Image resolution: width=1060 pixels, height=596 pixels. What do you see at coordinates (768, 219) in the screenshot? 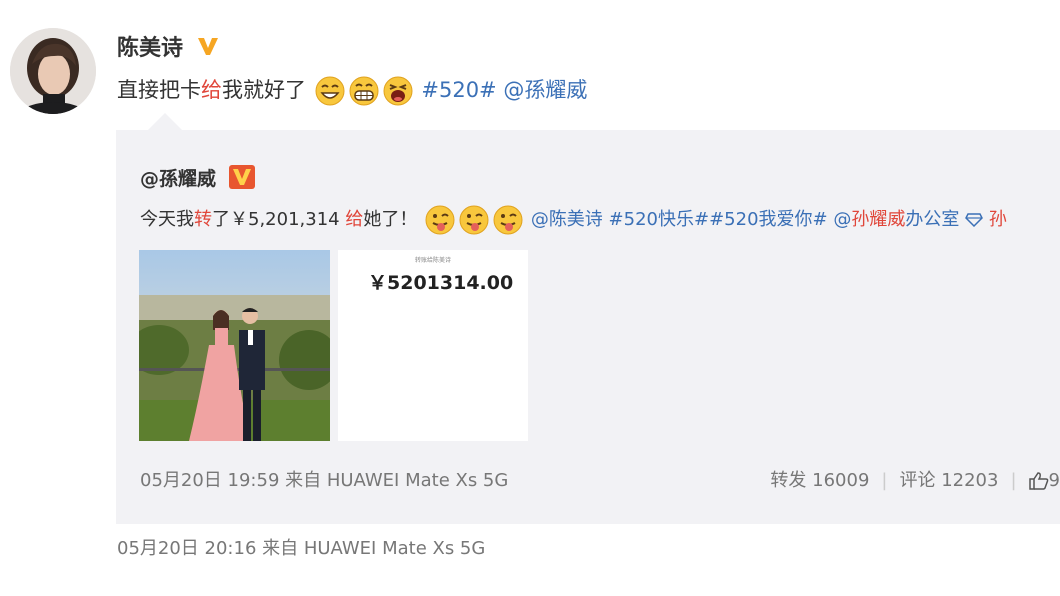
I see `hashtag-link: #520我爱你#` at bounding box center [768, 219].